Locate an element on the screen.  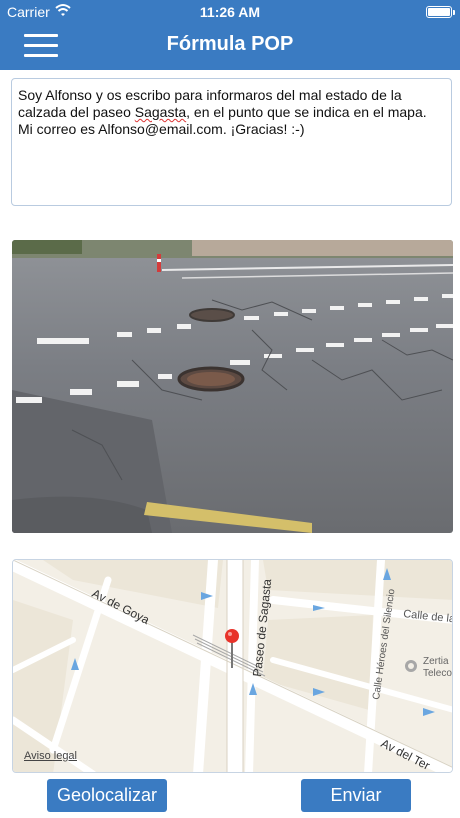
page-title: Fórmula POP is located at coordinates (230, 44).